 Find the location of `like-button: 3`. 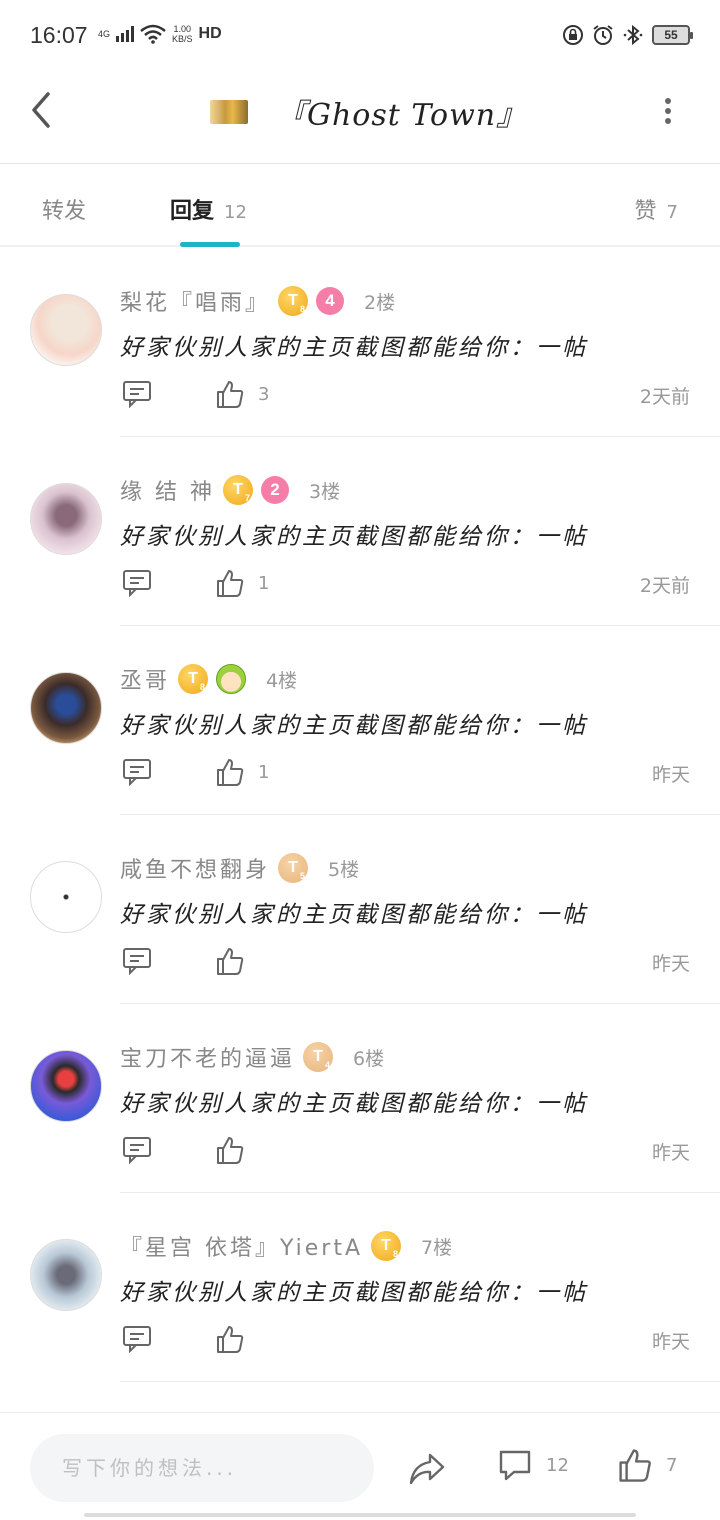

like-button: 3 is located at coordinates (242, 394).